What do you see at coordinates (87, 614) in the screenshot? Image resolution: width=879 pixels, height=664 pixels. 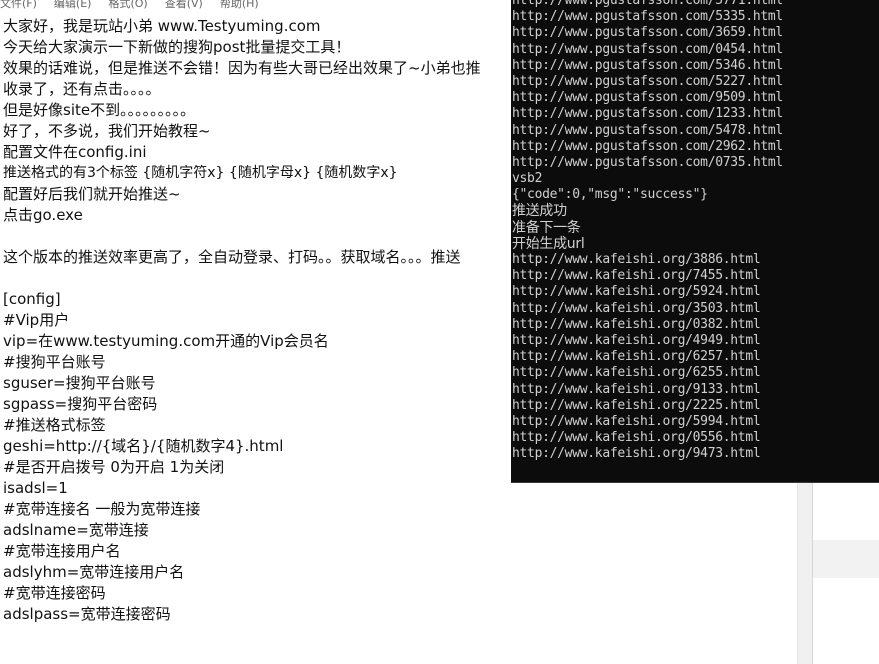 I see `editor-line: adslpass=宽带连接密码` at bounding box center [87, 614].